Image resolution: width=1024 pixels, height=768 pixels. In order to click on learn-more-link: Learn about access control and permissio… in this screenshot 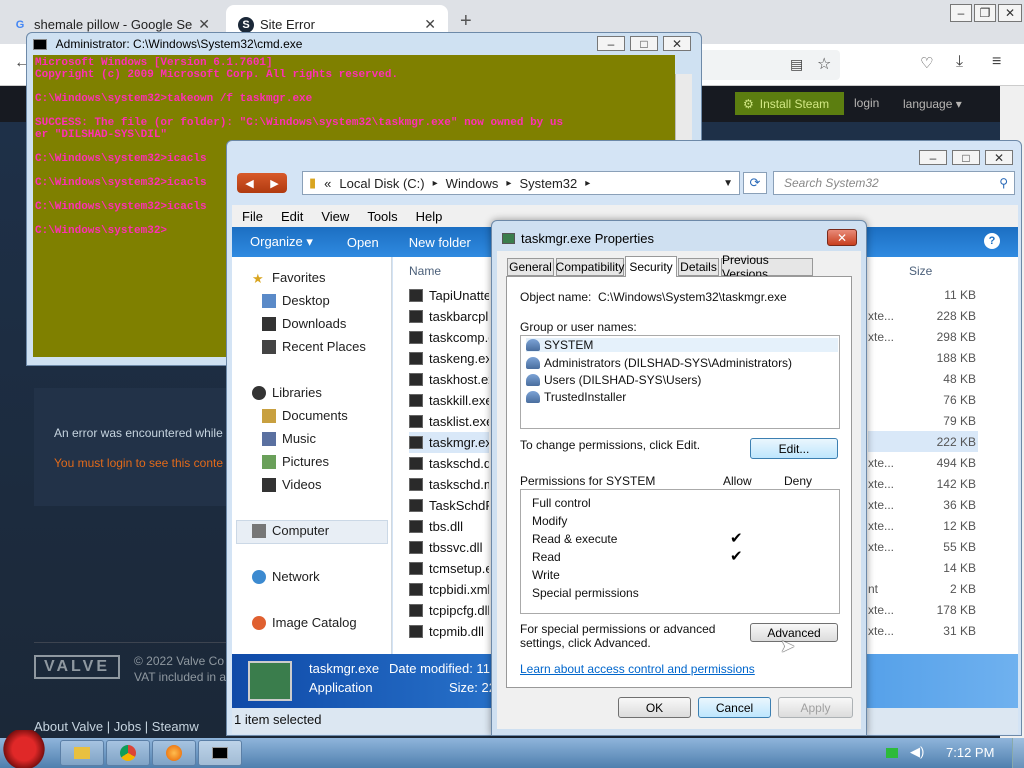, I will do `click(637, 669)`.